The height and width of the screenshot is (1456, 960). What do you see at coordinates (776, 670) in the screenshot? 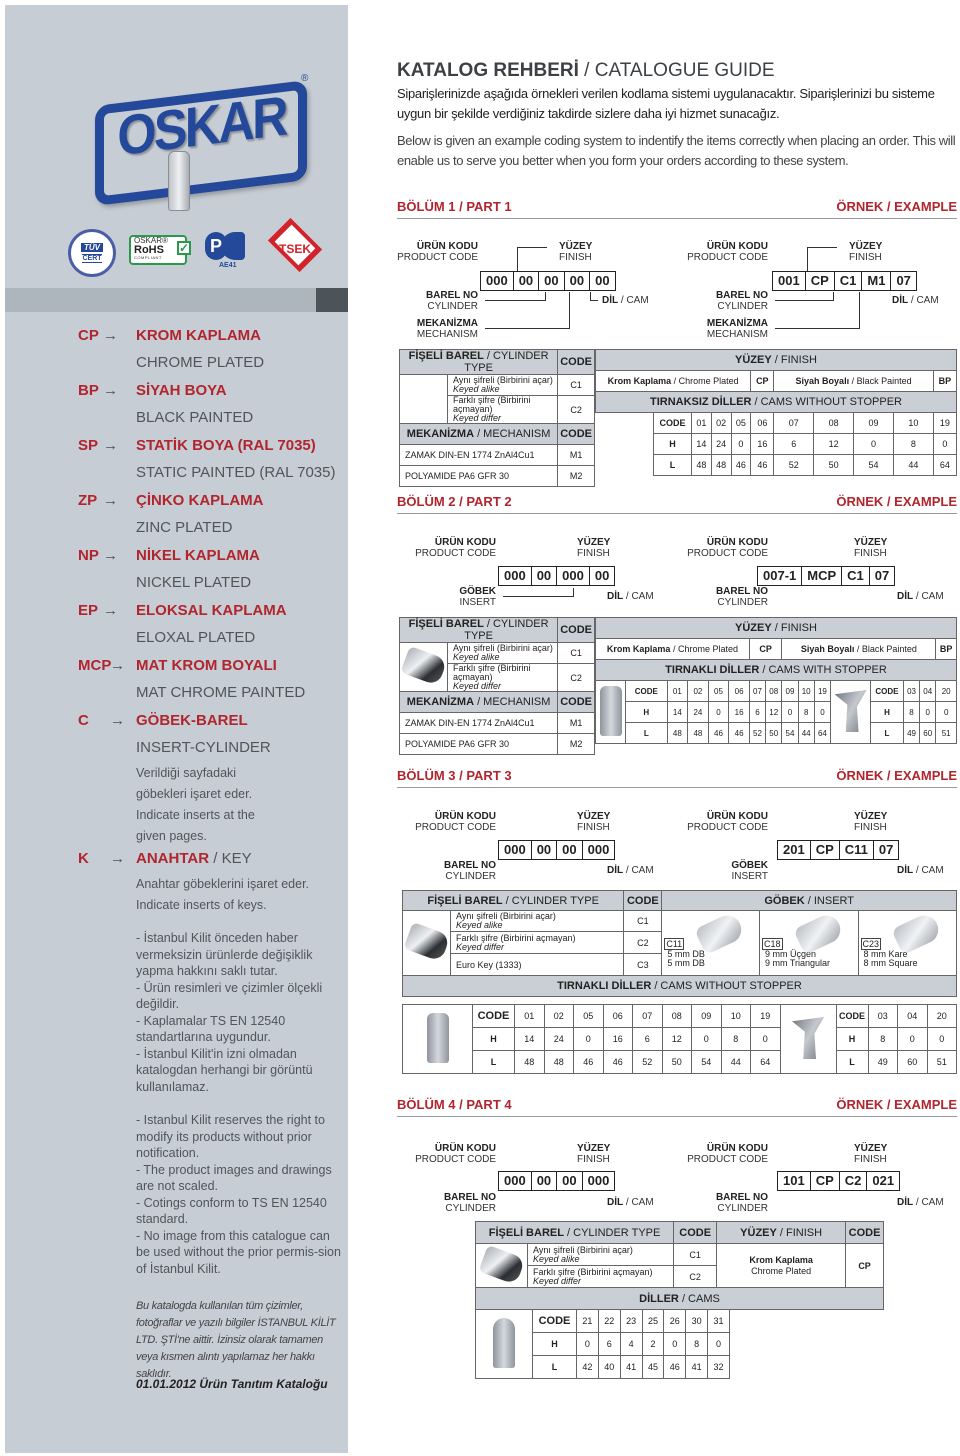
I see `cams-header: TIRNAKLI DİLLER / CAMS WITH STOPPER` at bounding box center [776, 670].